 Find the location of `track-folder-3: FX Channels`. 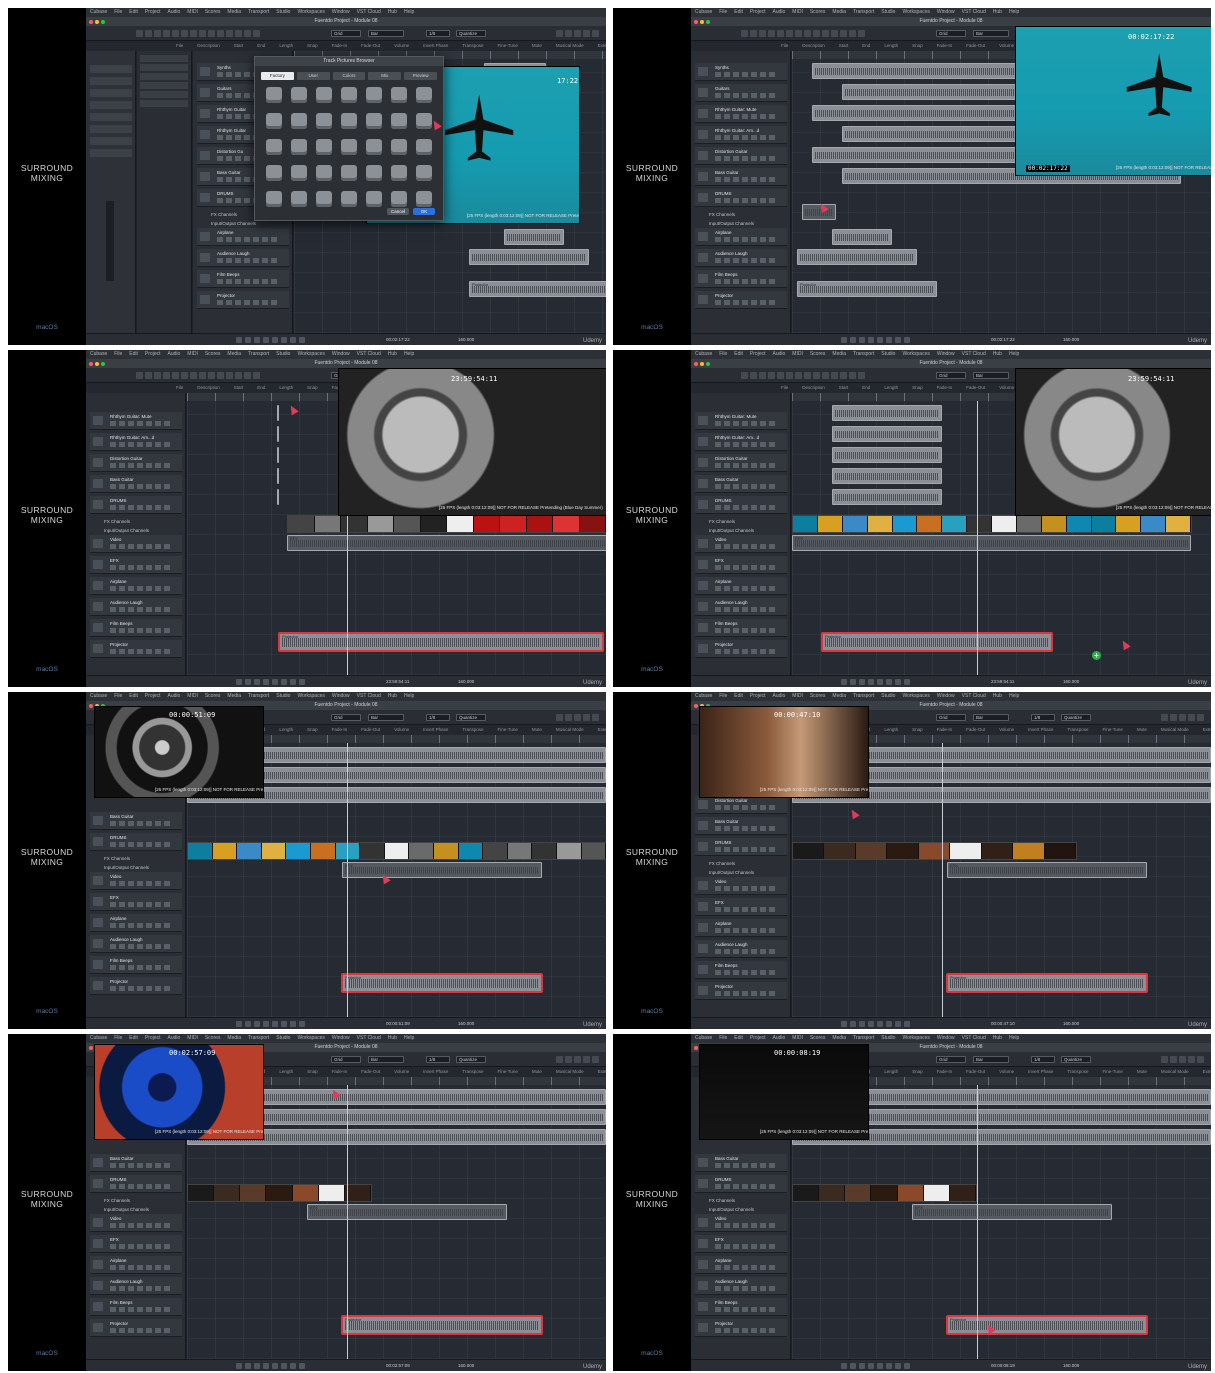

track-folder-3: FX Channels is located at coordinates (741, 863).